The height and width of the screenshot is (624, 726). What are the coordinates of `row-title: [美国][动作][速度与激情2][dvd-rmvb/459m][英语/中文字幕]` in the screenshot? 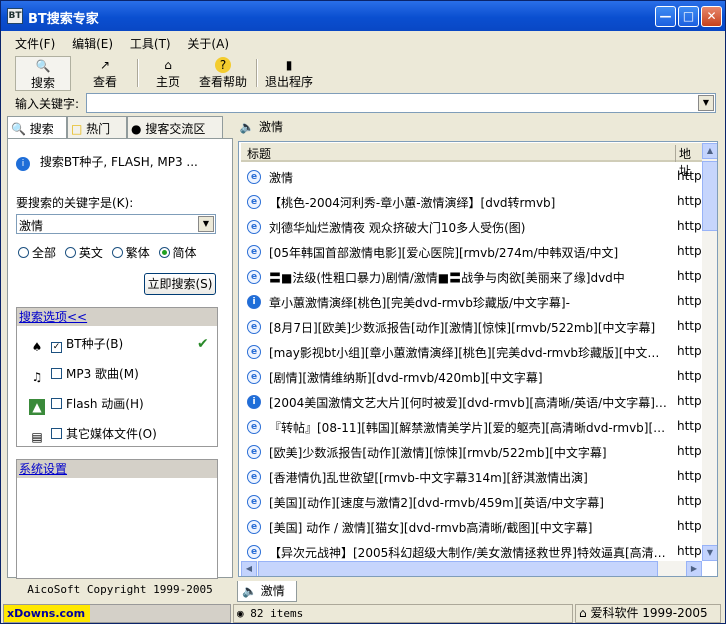 It's located at (436, 503).